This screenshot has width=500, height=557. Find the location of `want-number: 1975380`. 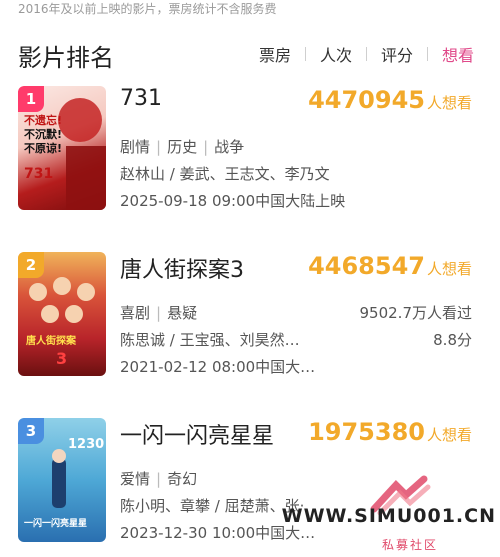

want-number: 1975380 is located at coordinates (366, 432).